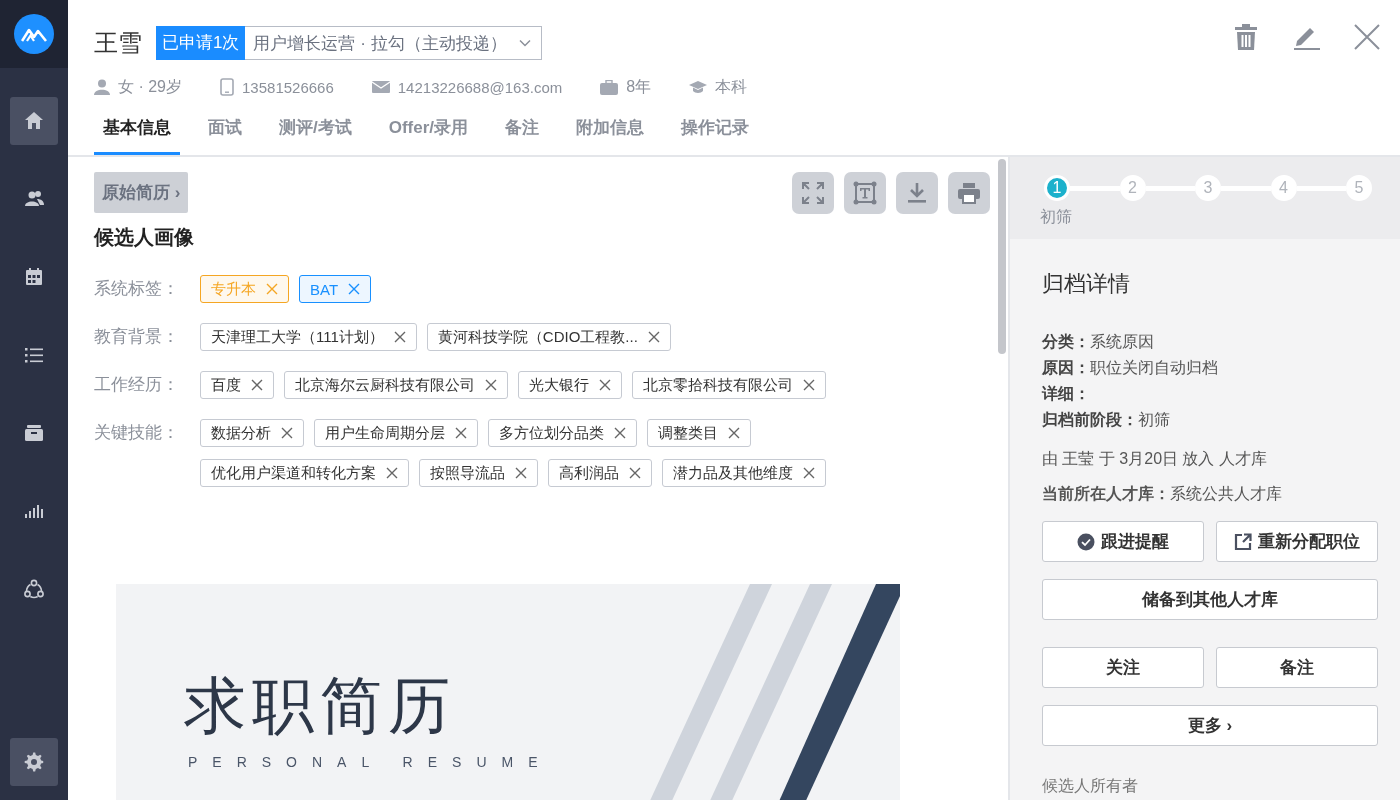  I want to click on nav-item, so click(34, 121).